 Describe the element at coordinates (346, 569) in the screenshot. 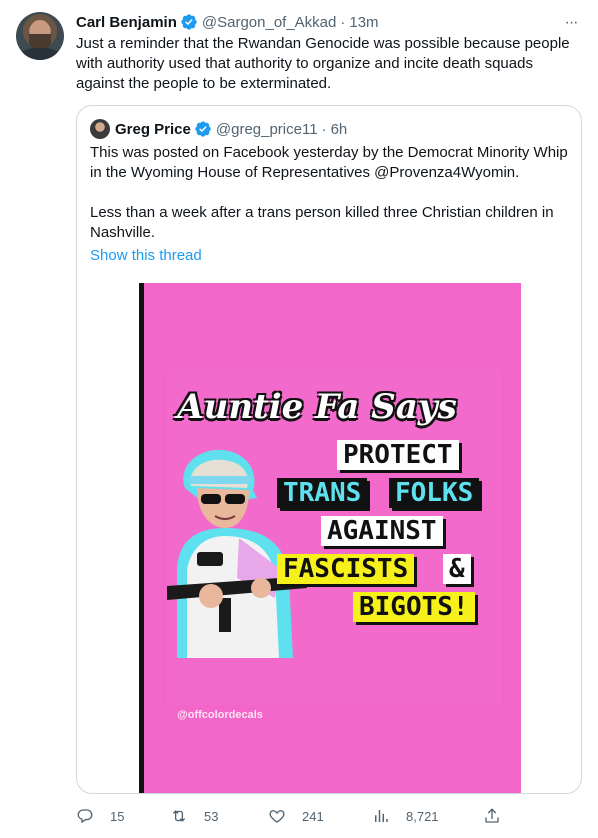

I see `word-fascists: FASCISTS` at that location.